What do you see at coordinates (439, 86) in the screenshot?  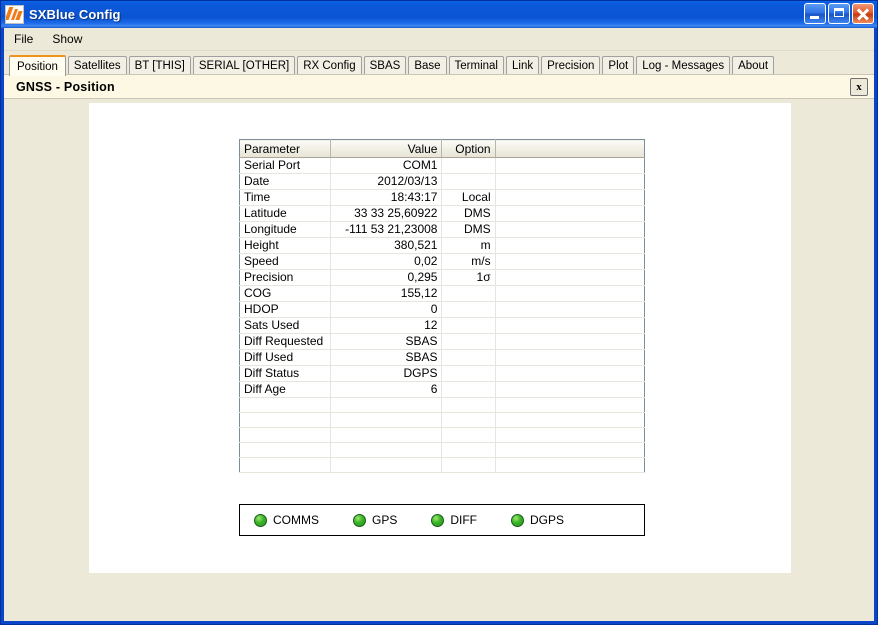 I see `page-header-bar: GNSS - Position x` at bounding box center [439, 86].